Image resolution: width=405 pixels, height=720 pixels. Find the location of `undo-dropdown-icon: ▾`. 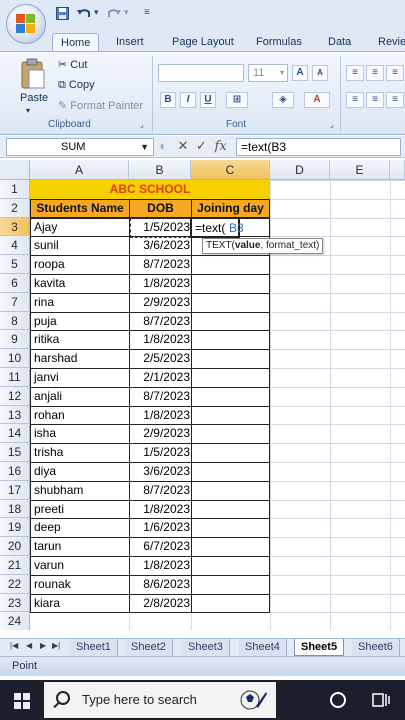

undo-dropdown-icon: ▾ is located at coordinates (96, 12).